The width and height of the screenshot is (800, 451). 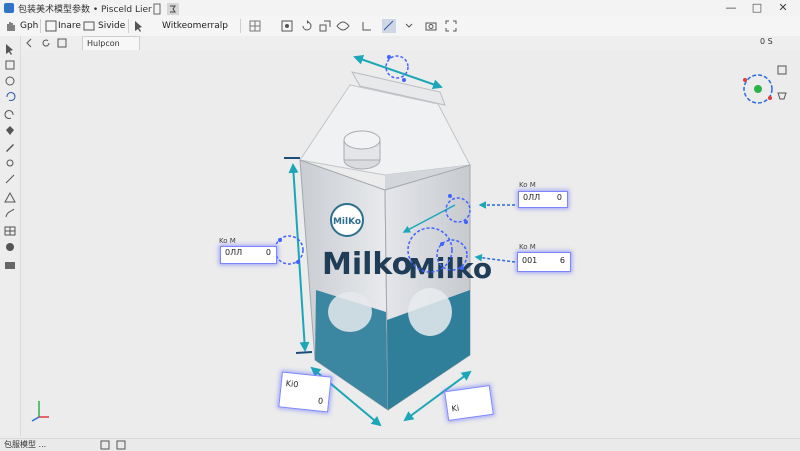 I want to click on measurement-label: 001, so click(x=530, y=260).